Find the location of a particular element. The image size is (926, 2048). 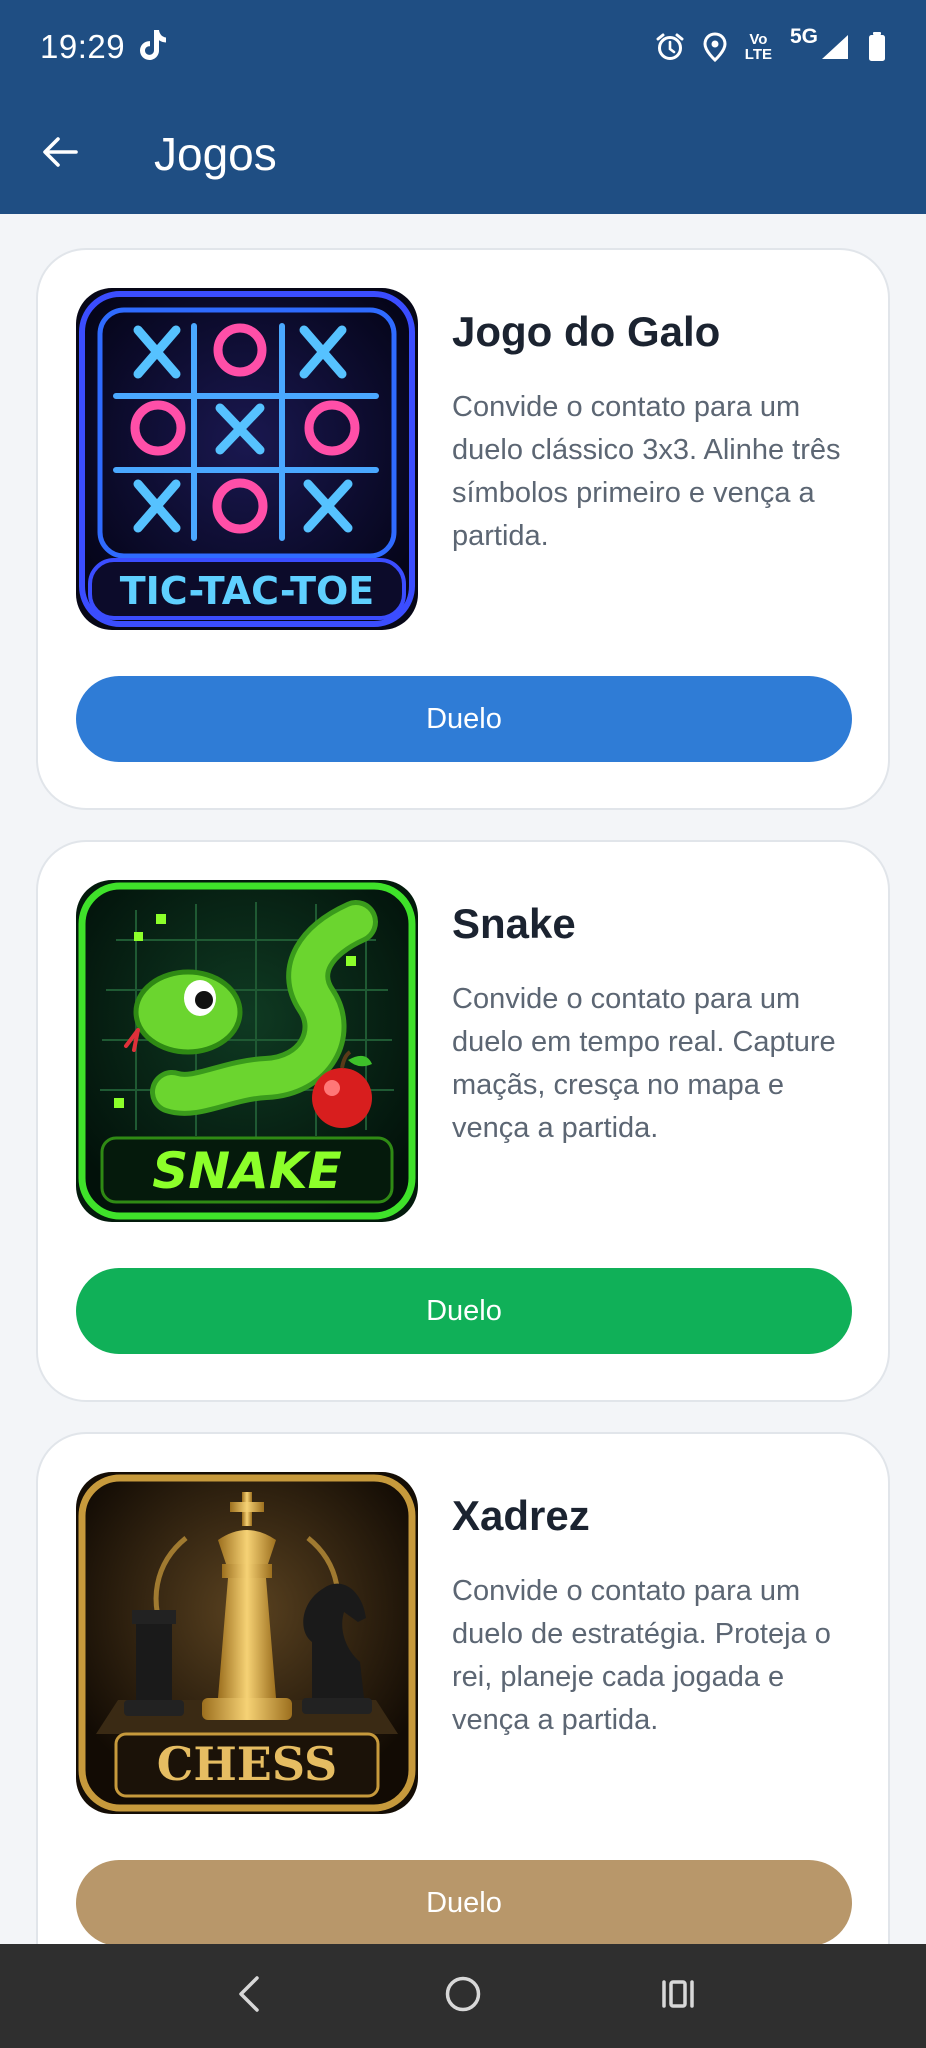

status-bar: 19:29 Vo LTE 5G is located at coordinates (463, 47).